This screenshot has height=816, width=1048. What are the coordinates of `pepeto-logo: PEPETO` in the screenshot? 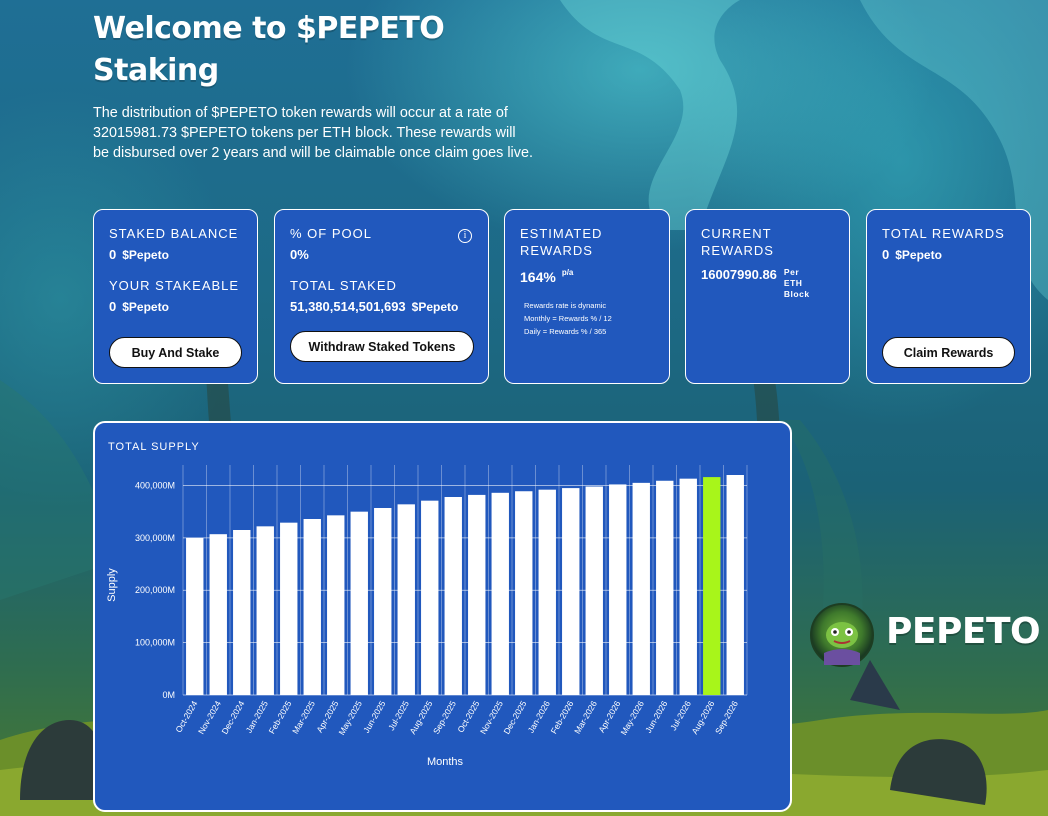 It's located at (925, 635).